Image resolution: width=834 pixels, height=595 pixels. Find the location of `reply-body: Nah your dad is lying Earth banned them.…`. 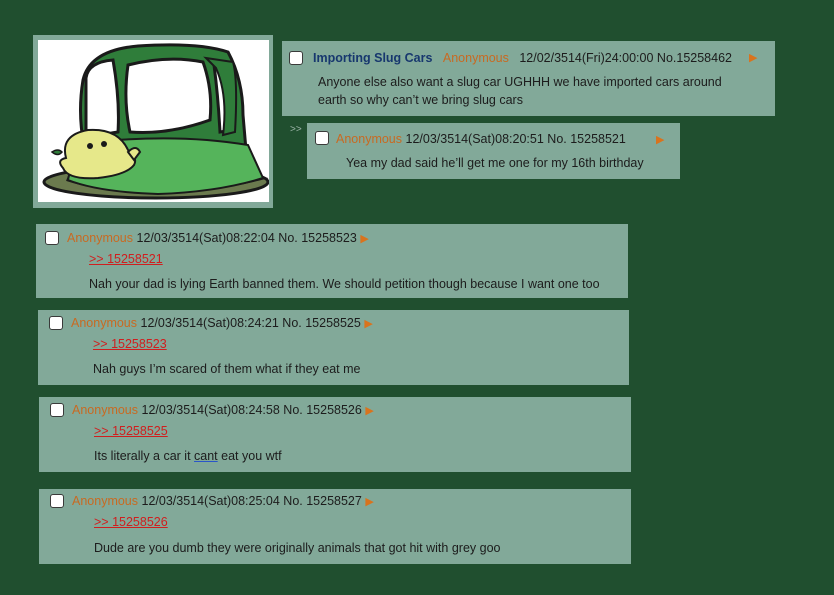

reply-body: Nah your dad is lying Earth banned them.… is located at coordinates (344, 284).